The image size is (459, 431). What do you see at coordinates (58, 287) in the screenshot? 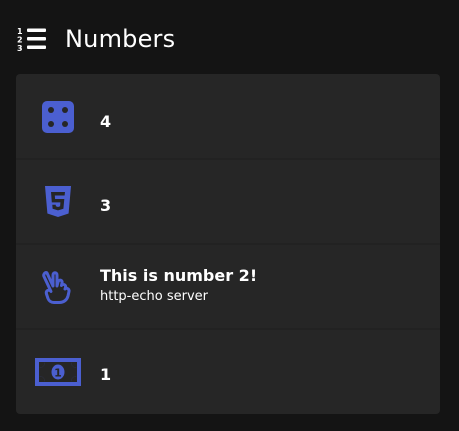
I see `hand-peace-icon` at bounding box center [58, 287].